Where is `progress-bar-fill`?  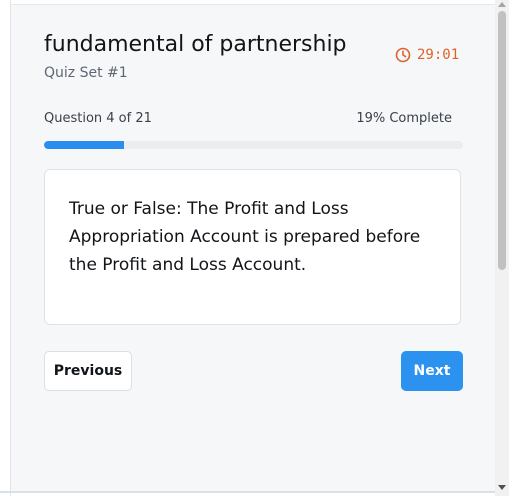 progress-bar-fill is located at coordinates (84, 145).